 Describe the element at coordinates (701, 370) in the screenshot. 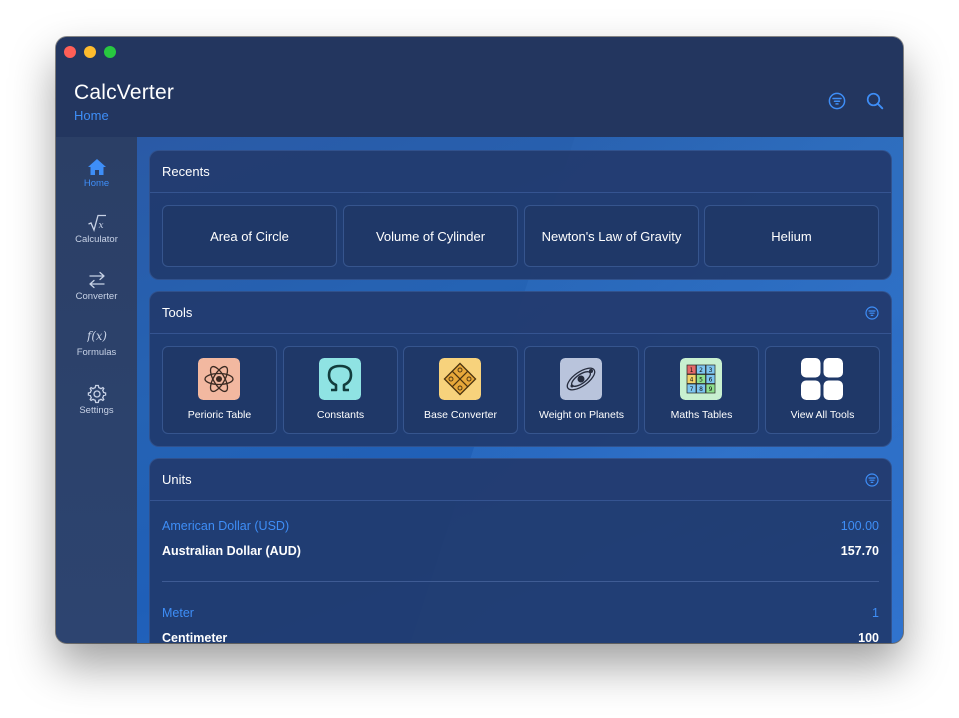

I see `svg-text: 2` at that location.